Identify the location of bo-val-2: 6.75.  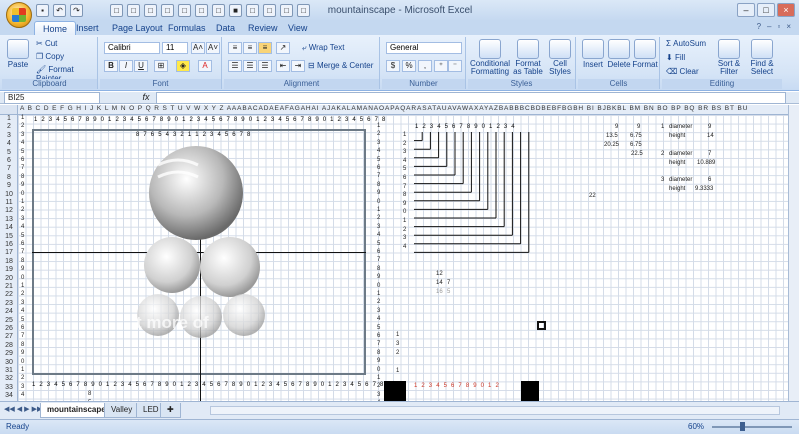
(636, 136).